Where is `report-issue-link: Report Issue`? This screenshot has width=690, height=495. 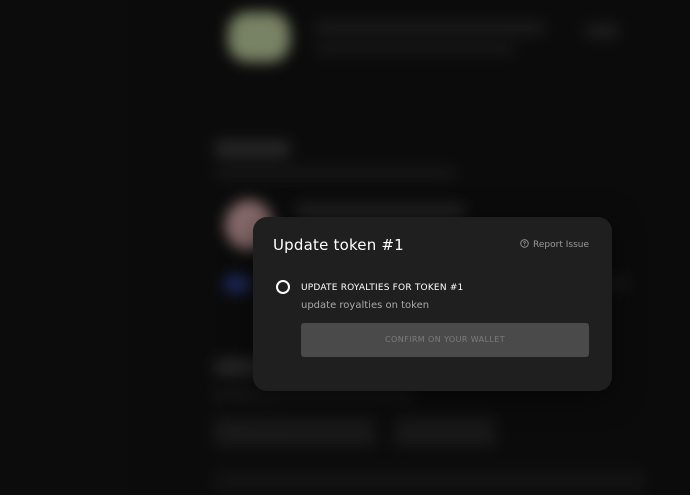
report-issue-link: Report Issue is located at coordinates (554, 245).